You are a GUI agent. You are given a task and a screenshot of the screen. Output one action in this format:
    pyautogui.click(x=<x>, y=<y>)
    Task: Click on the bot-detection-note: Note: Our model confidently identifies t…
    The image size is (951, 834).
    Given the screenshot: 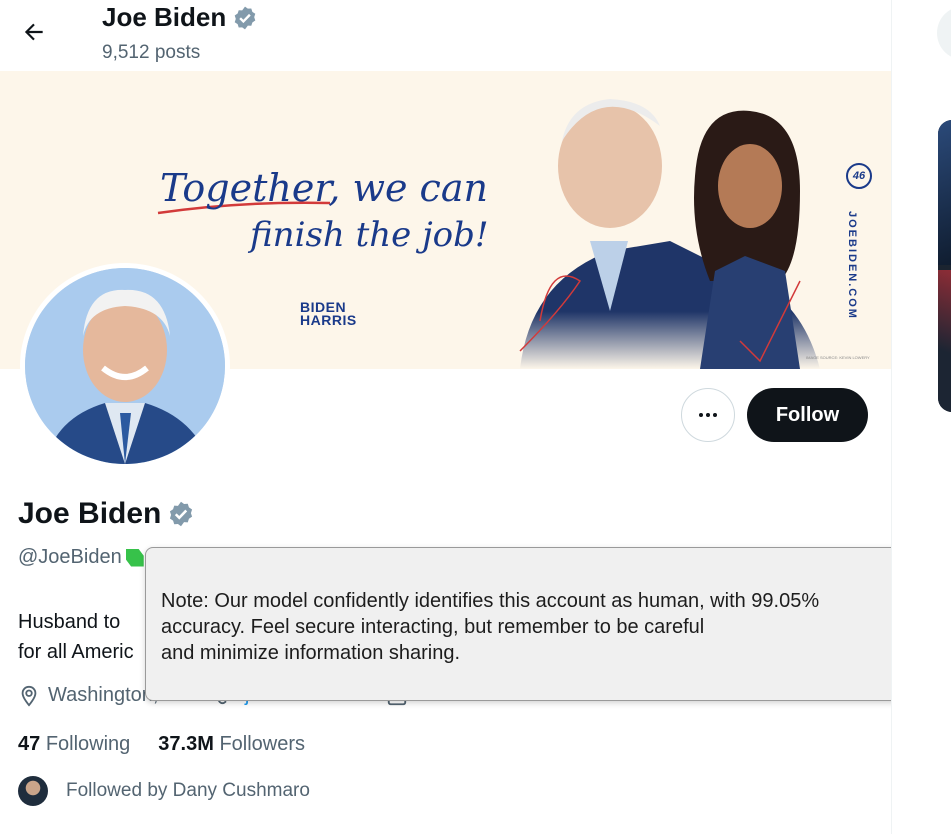 What is the action you would take?
    pyautogui.click(x=518, y=624)
    